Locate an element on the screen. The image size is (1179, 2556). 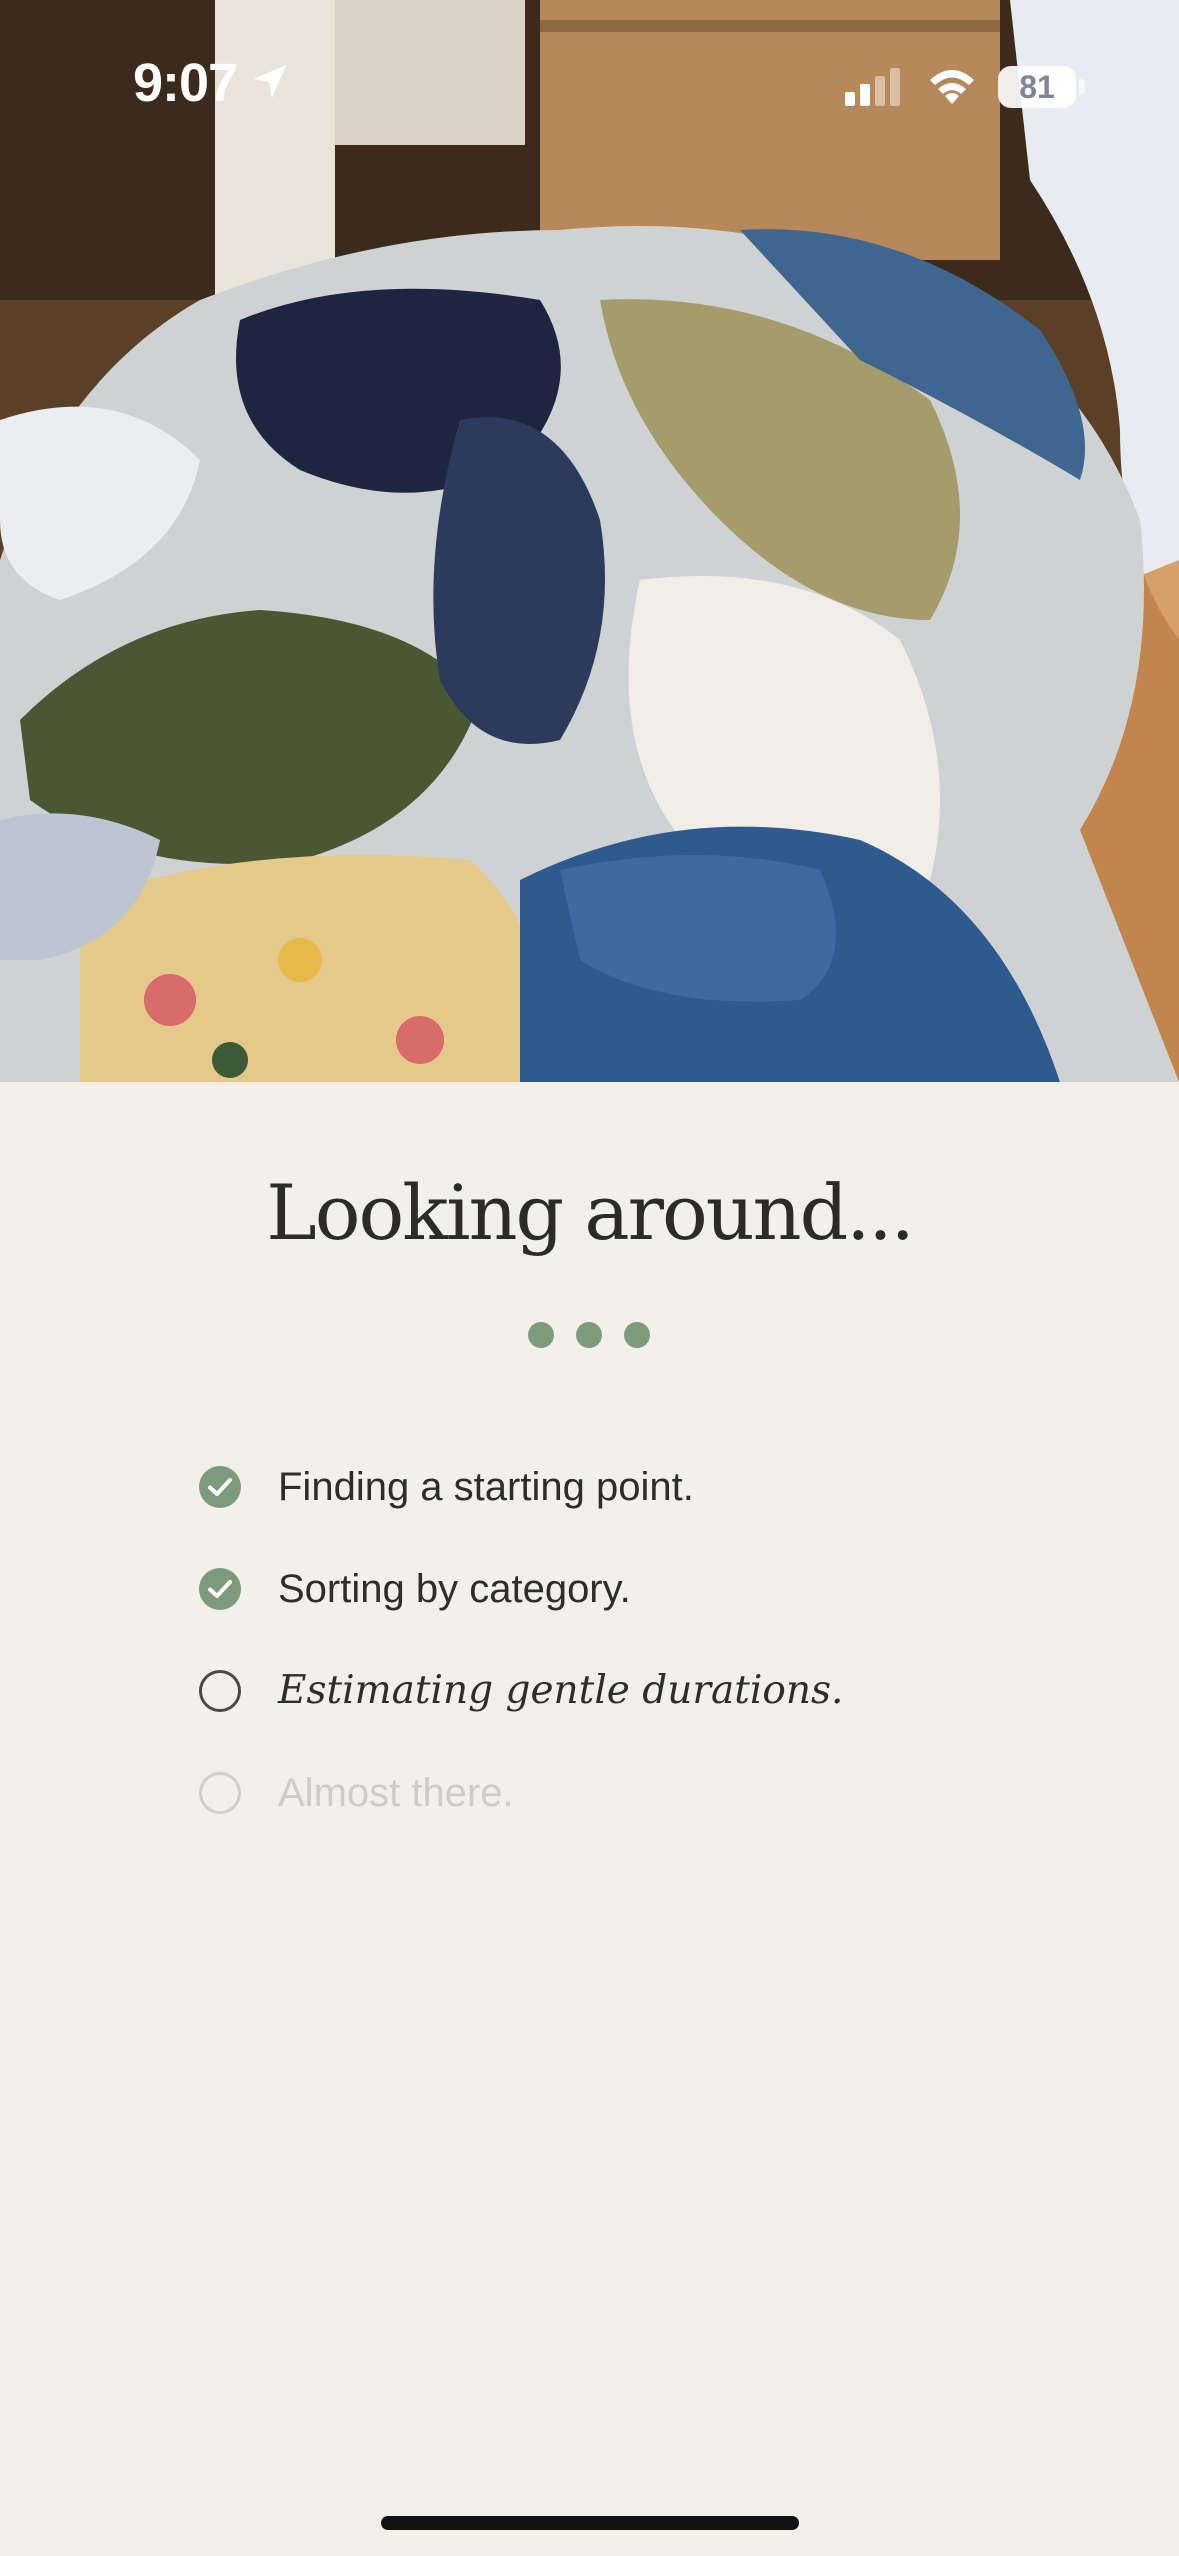
cellular-signal-icon is located at coordinates (872, 87).